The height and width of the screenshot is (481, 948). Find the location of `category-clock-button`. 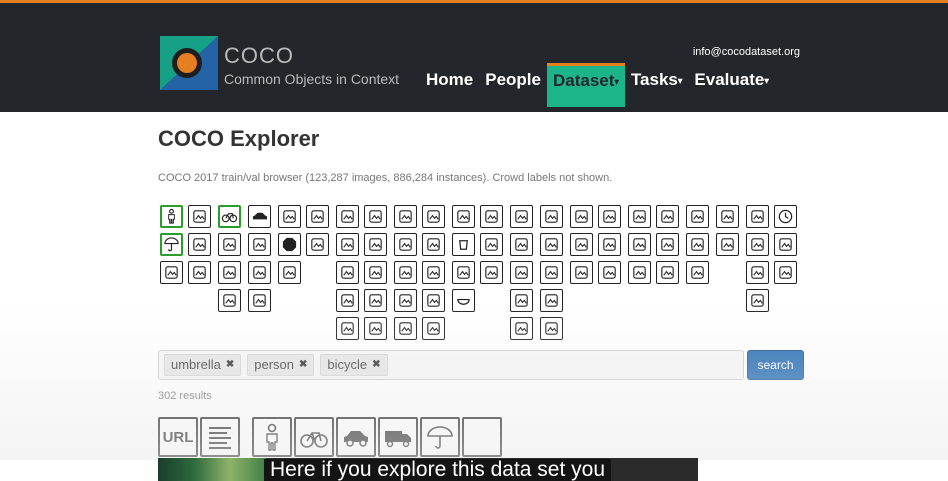

category-clock-button is located at coordinates (785, 216).